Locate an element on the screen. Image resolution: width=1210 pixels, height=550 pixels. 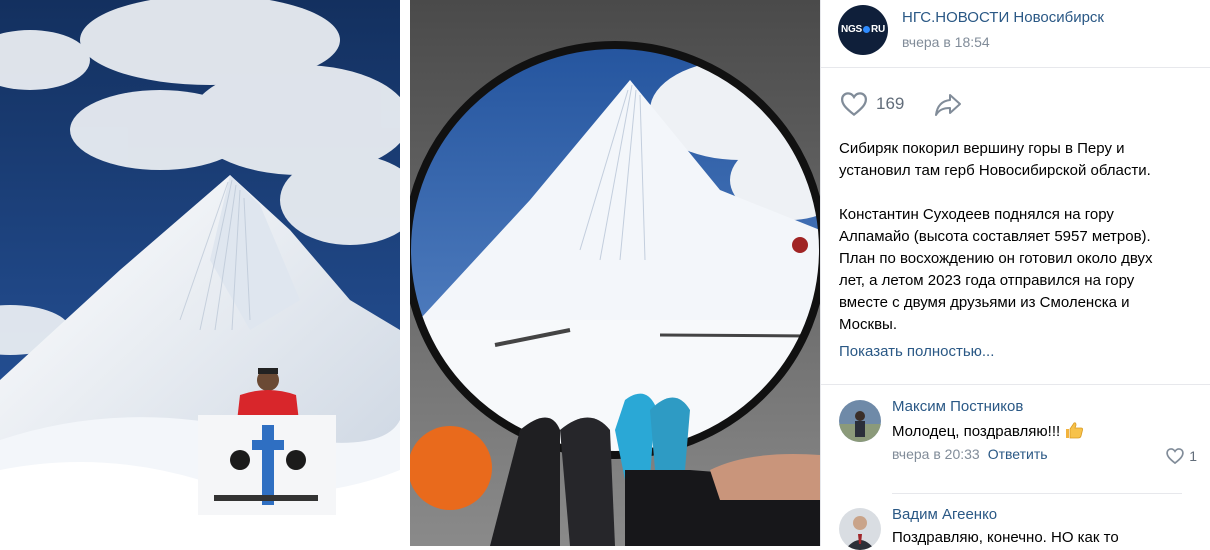
post-text-line: Сибиряк покорил вершину горы в Перу и is located at coordinates (982, 148).